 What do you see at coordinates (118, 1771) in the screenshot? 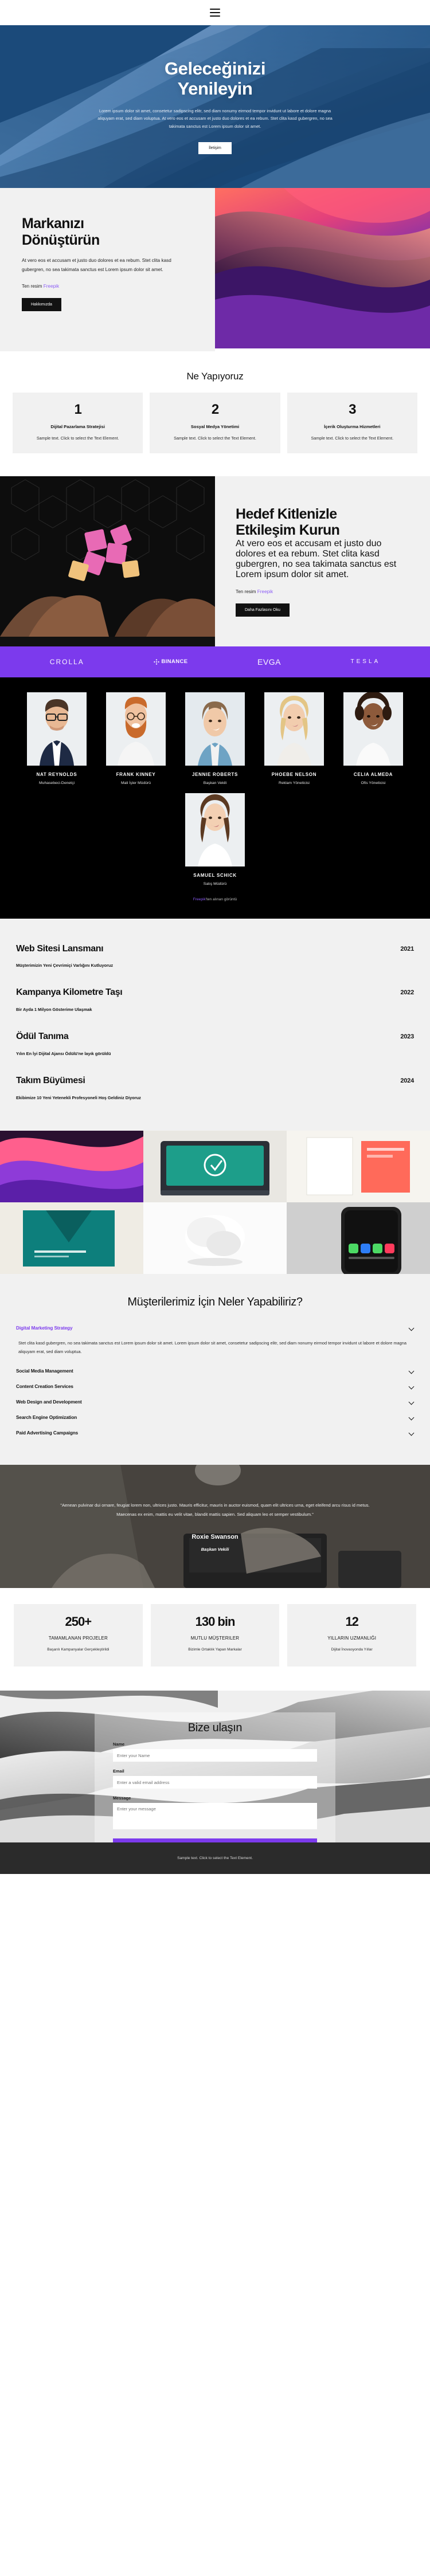
I see `contact-email-label: Email` at bounding box center [118, 1771].